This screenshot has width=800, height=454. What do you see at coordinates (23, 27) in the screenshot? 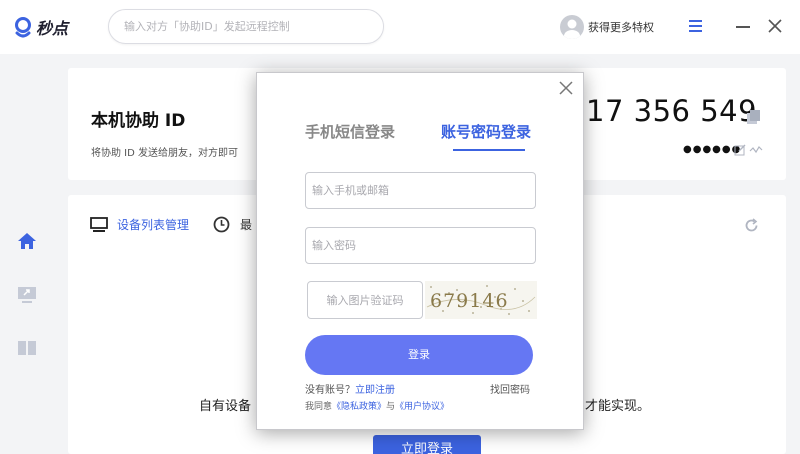
I see `logo-icon` at bounding box center [23, 27].